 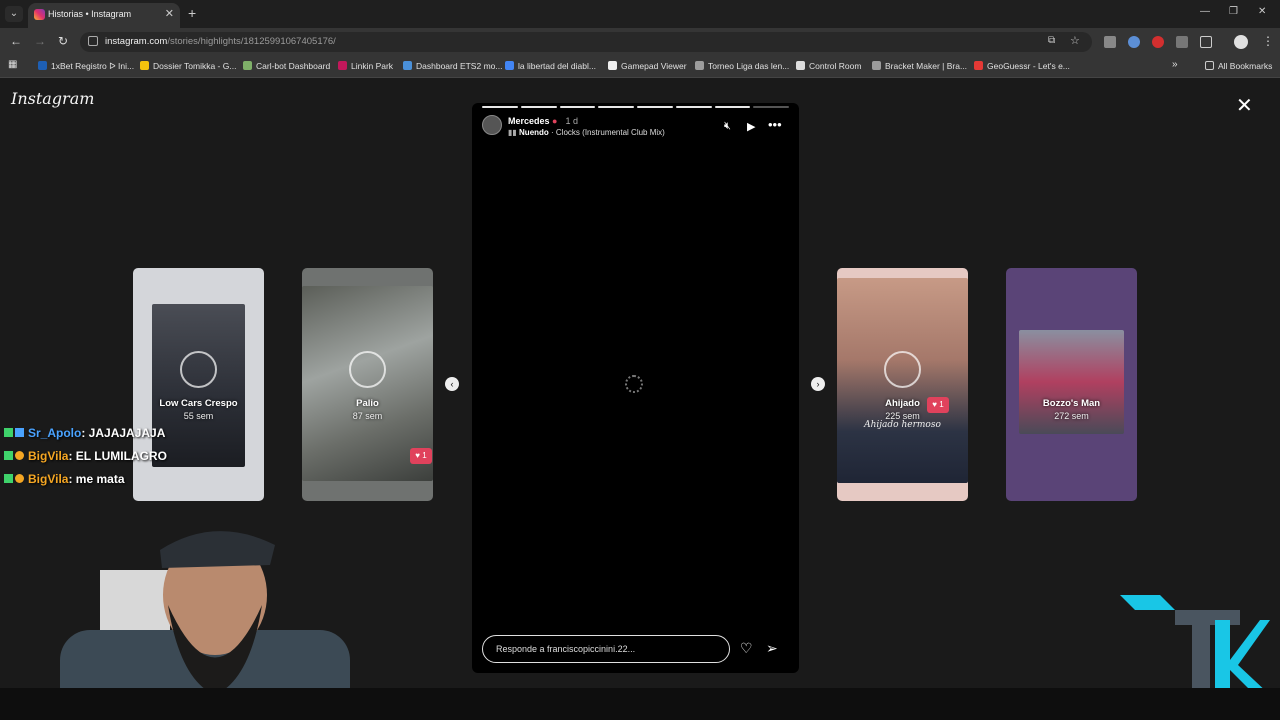 I want to click on profile-avatar, so click(x=1241, y=42).